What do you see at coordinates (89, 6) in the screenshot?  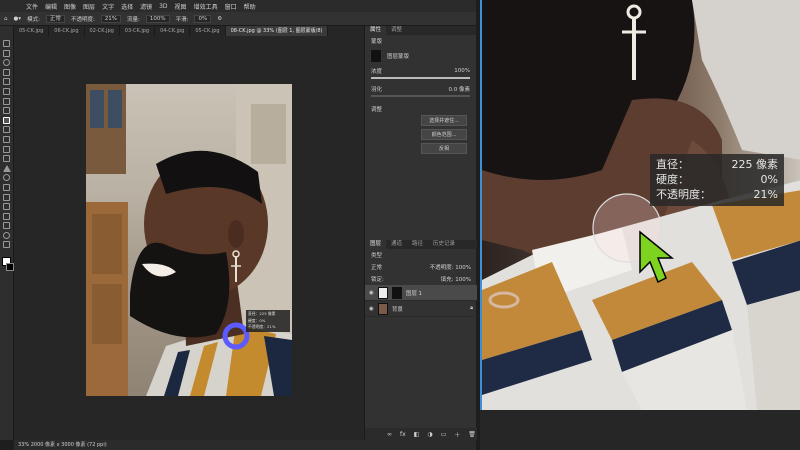 I see `menu-layer: 图层` at bounding box center [89, 6].